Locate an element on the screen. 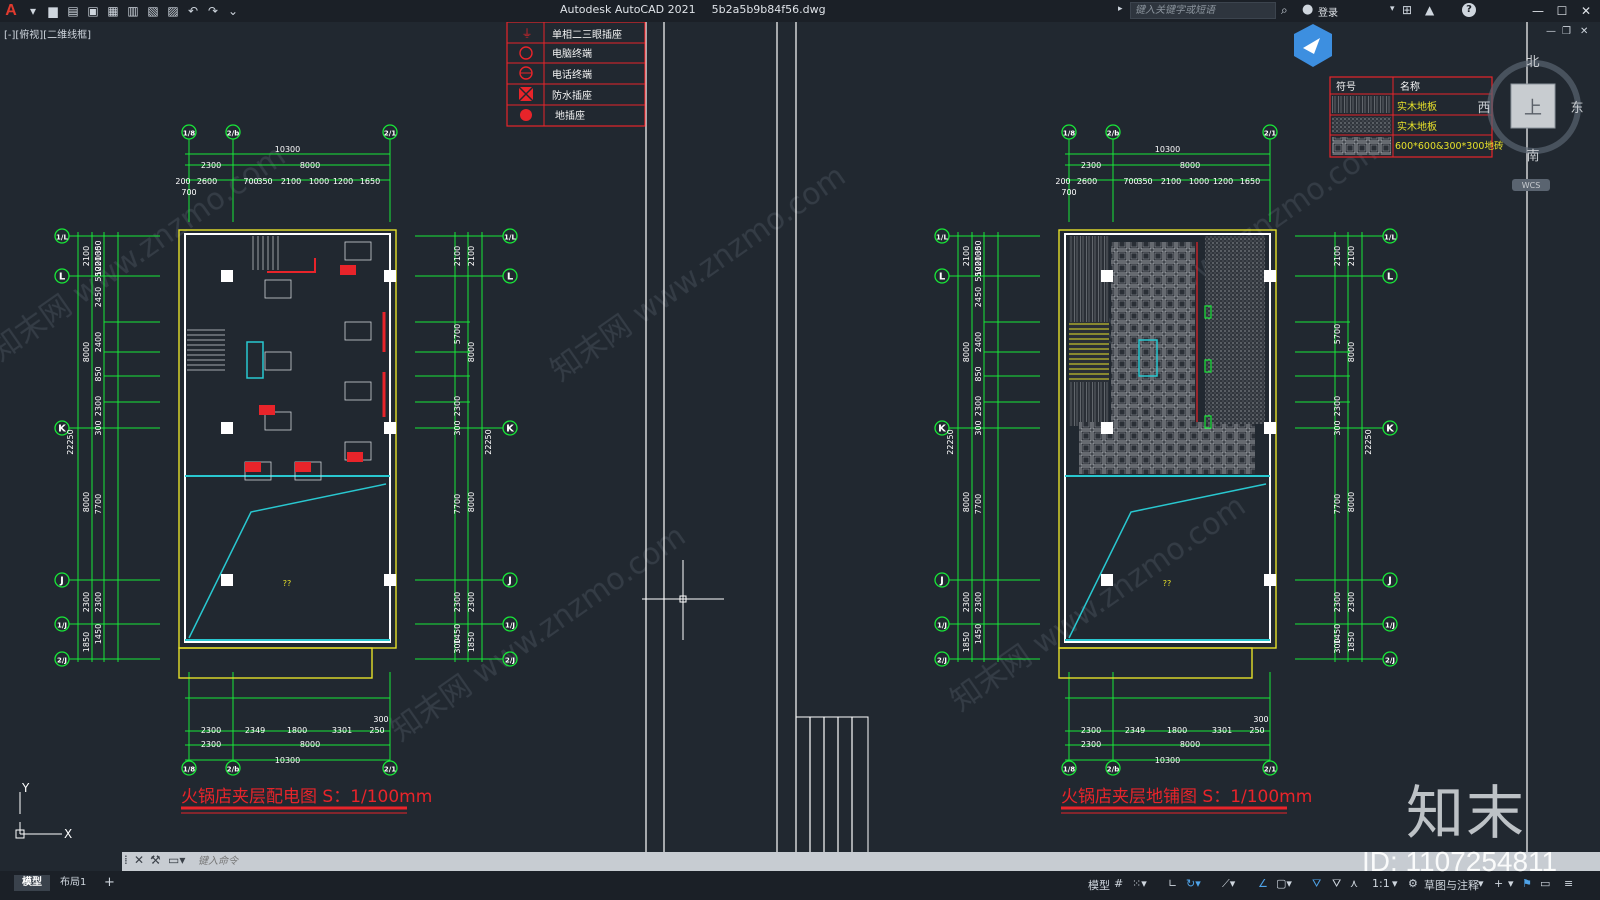 The image size is (1600, 900). osnap-icon: ∠ is located at coordinates (1263, 883).